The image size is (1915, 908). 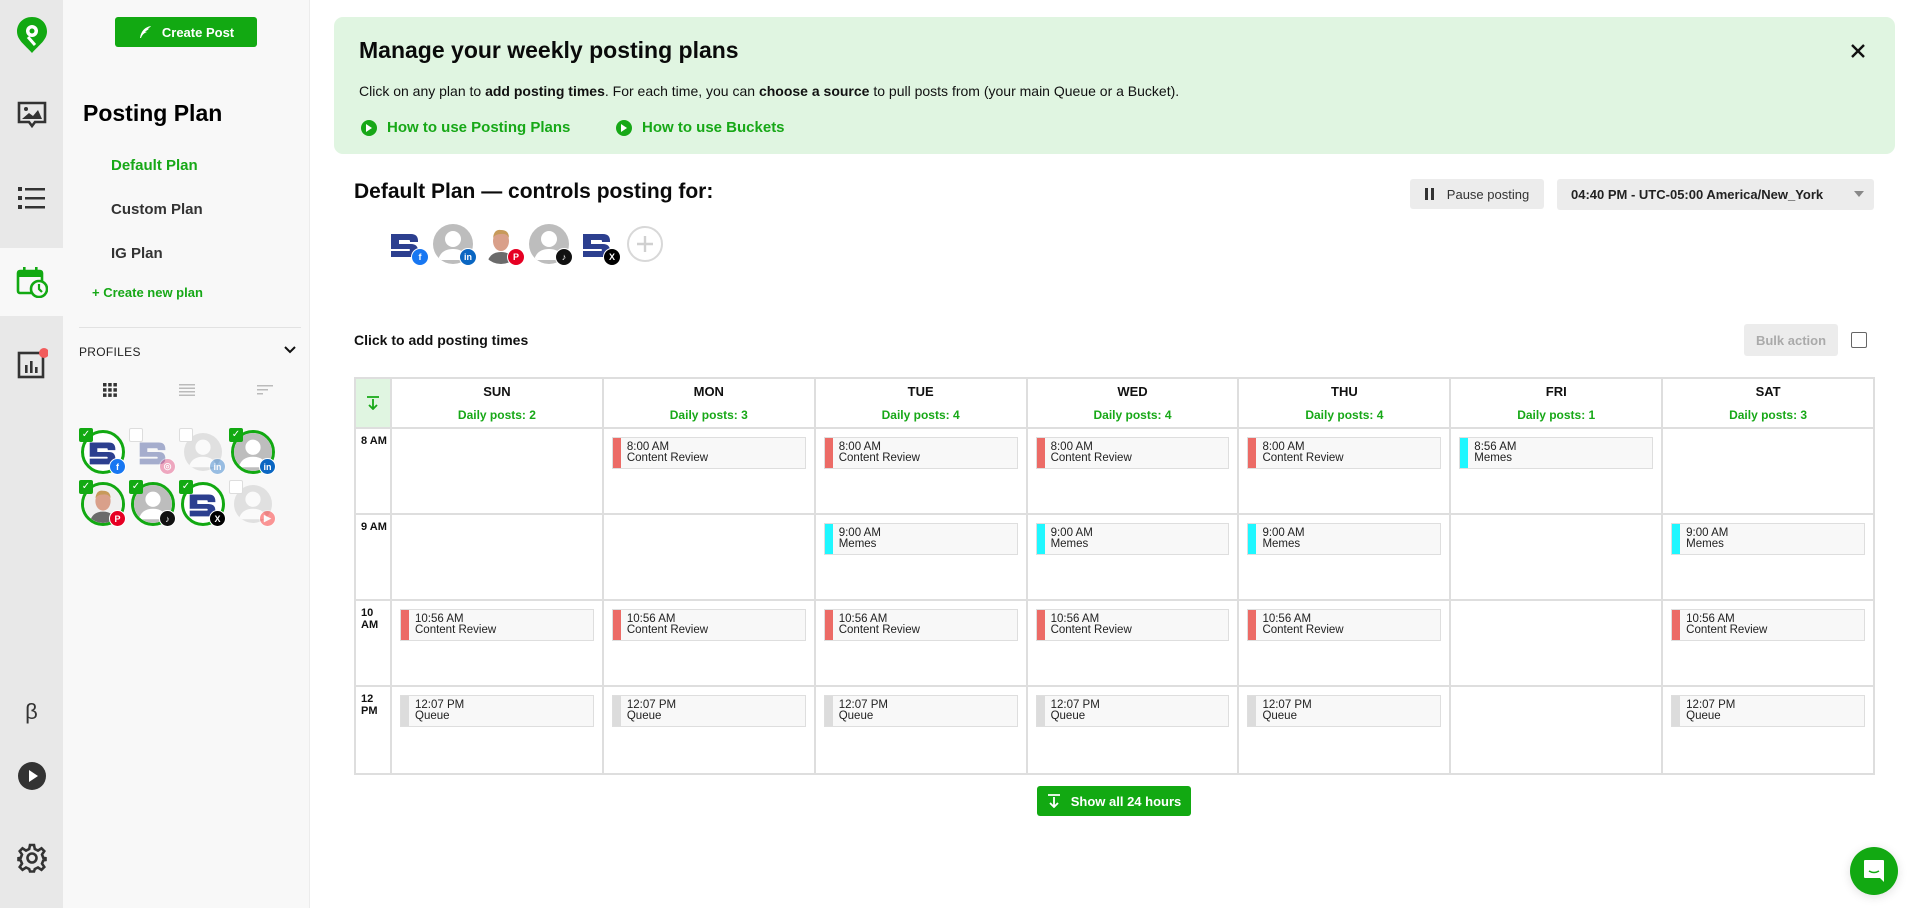 I want to click on day-header-tue: TUE Daily posts: 4, so click(x=922, y=403).